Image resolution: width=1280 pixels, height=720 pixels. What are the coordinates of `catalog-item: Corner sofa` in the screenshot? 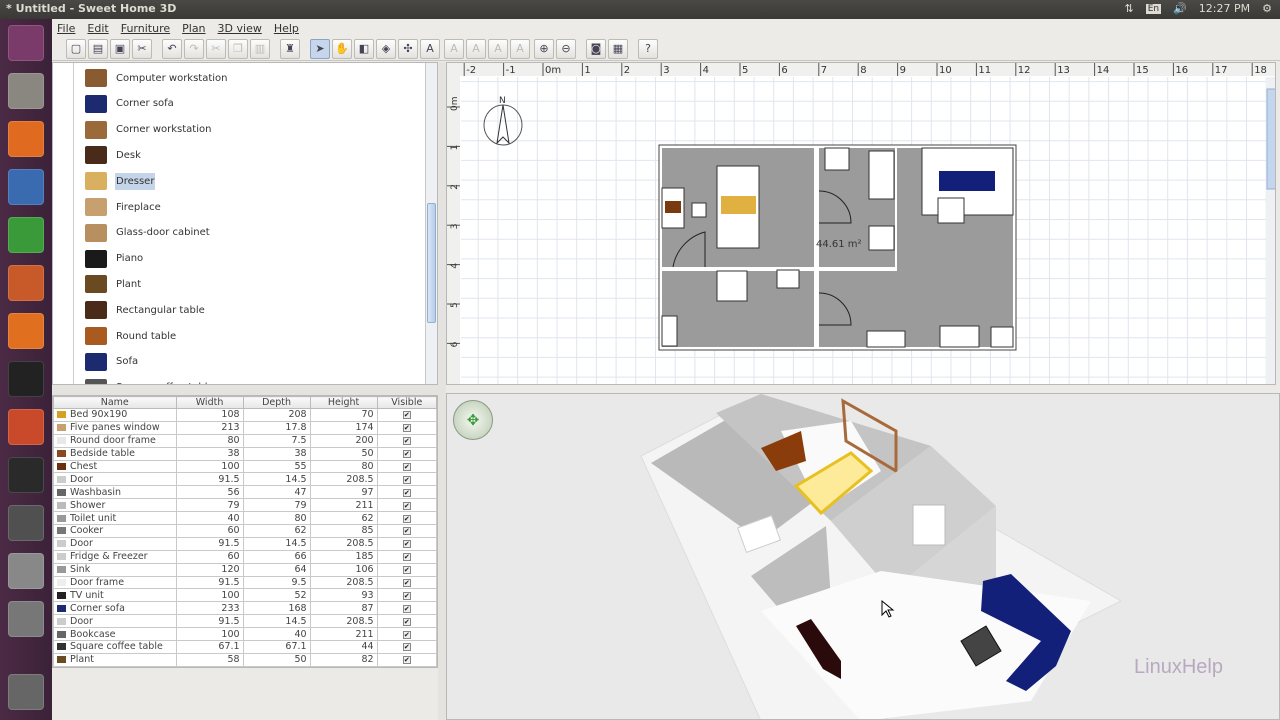 It's located at (130, 104).